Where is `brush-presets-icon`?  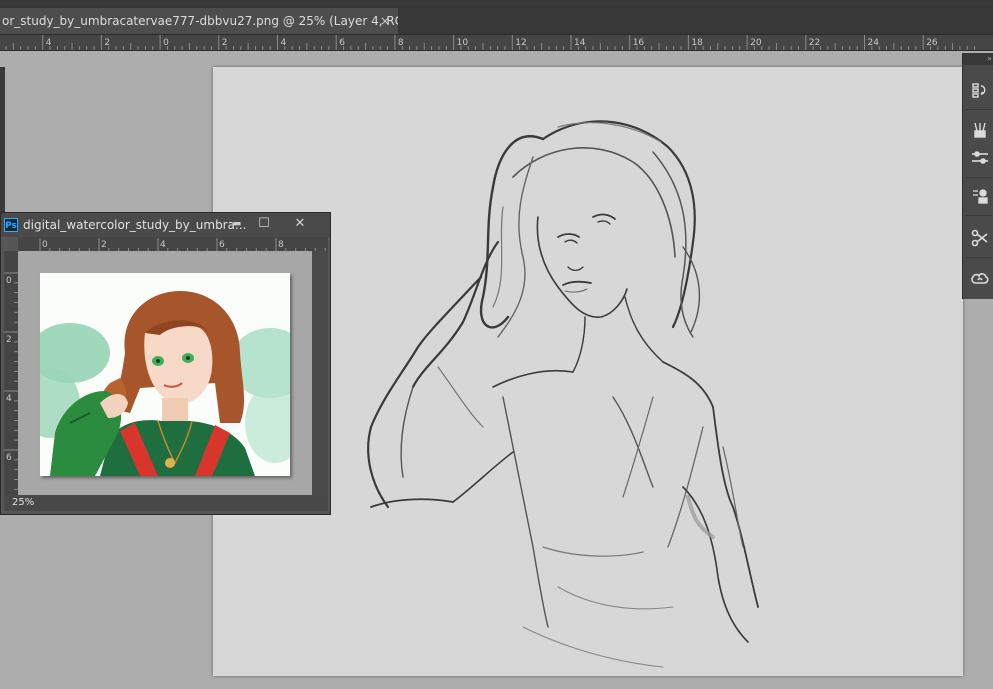
brush-presets-icon is located at coordinates (980, 130).